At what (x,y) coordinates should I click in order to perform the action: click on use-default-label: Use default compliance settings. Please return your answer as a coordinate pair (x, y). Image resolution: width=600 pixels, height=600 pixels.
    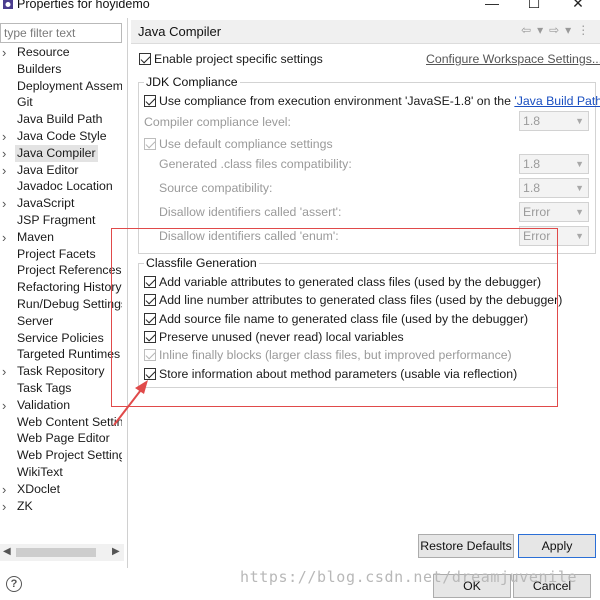
    Looking at the image, I should click on (246, 144).